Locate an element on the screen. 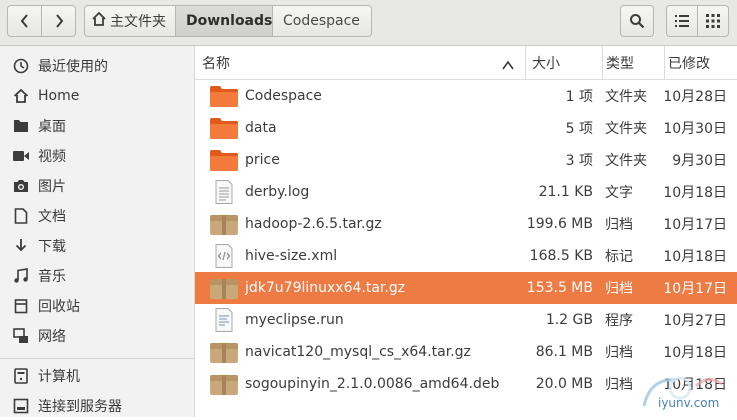 The image size is (737, 420). file-size: 20.0 MB is located at coordinates (564, 384).